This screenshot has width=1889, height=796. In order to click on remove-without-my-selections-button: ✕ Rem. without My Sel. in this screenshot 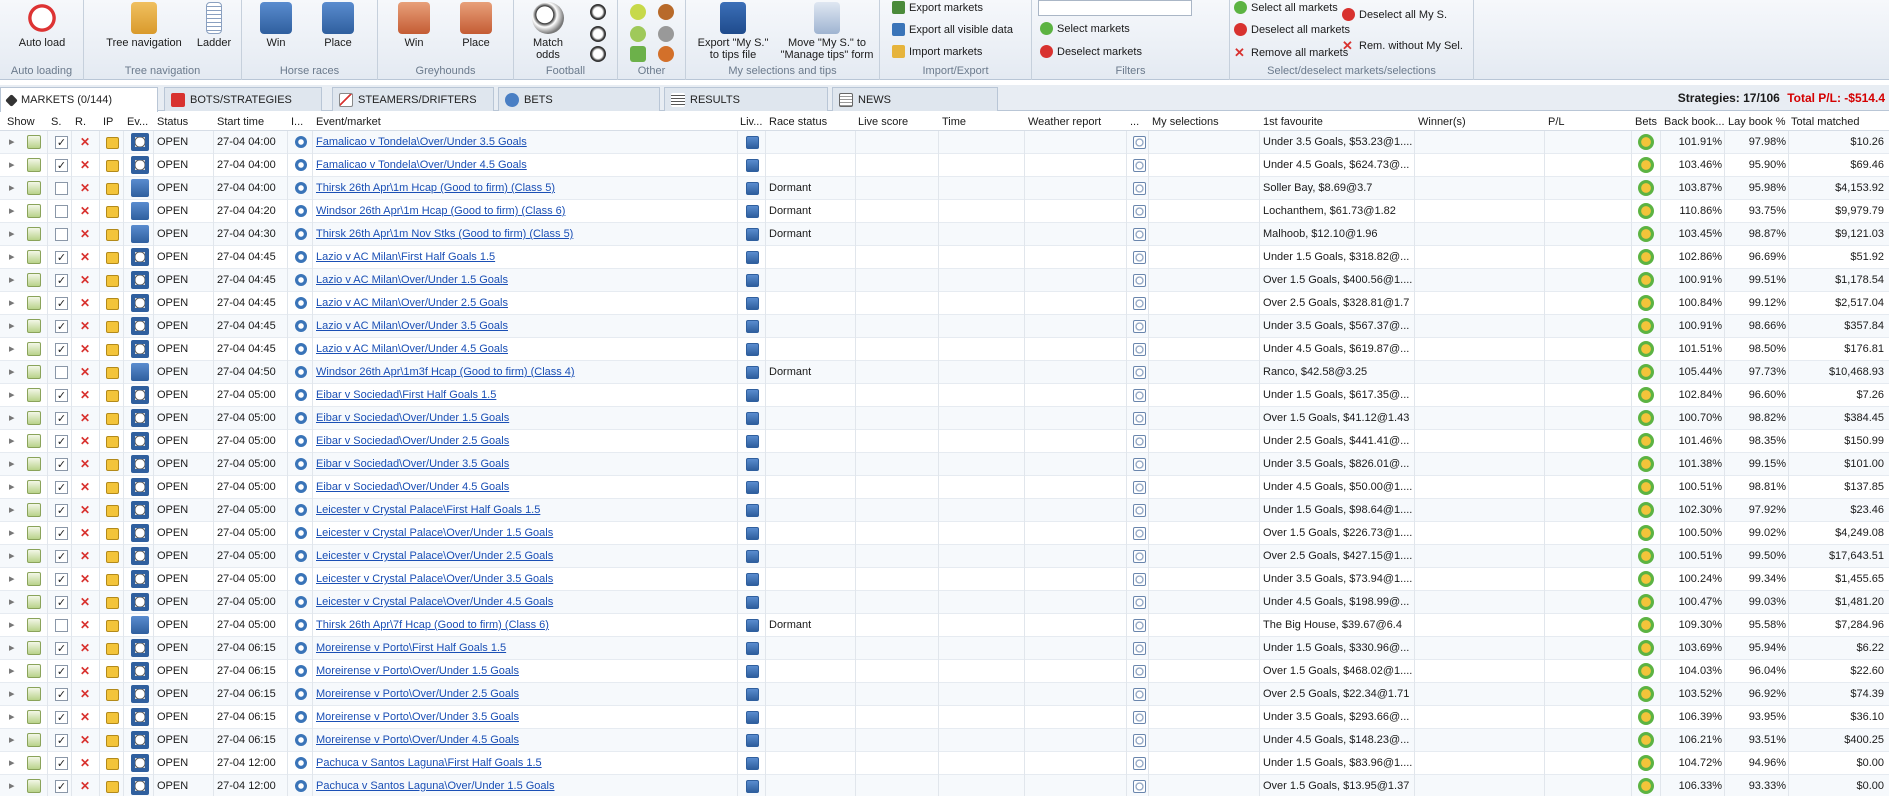, I will do `click(1402, 46)`.